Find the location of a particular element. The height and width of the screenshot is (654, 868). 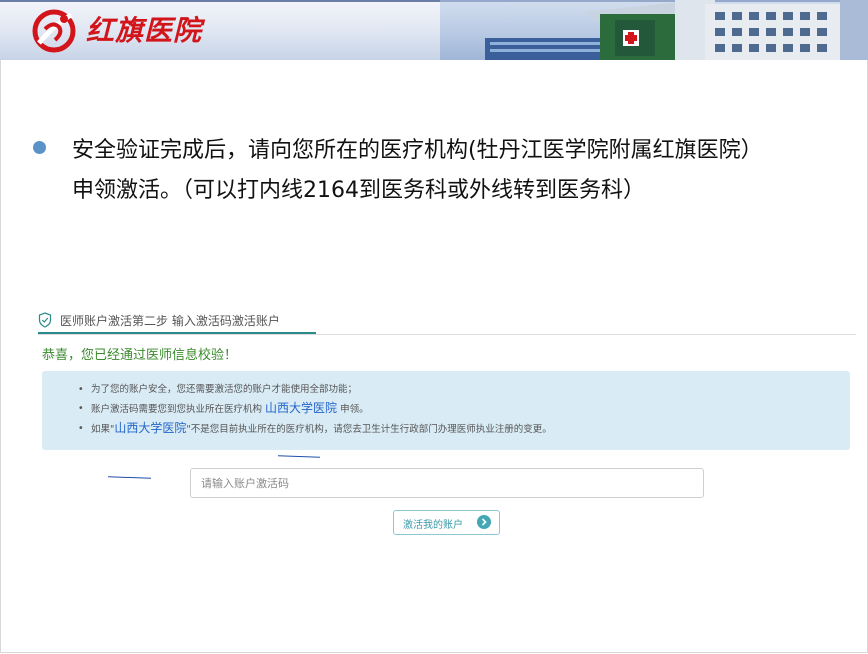

bullet-point-icon is located at coordinates (39, 147).